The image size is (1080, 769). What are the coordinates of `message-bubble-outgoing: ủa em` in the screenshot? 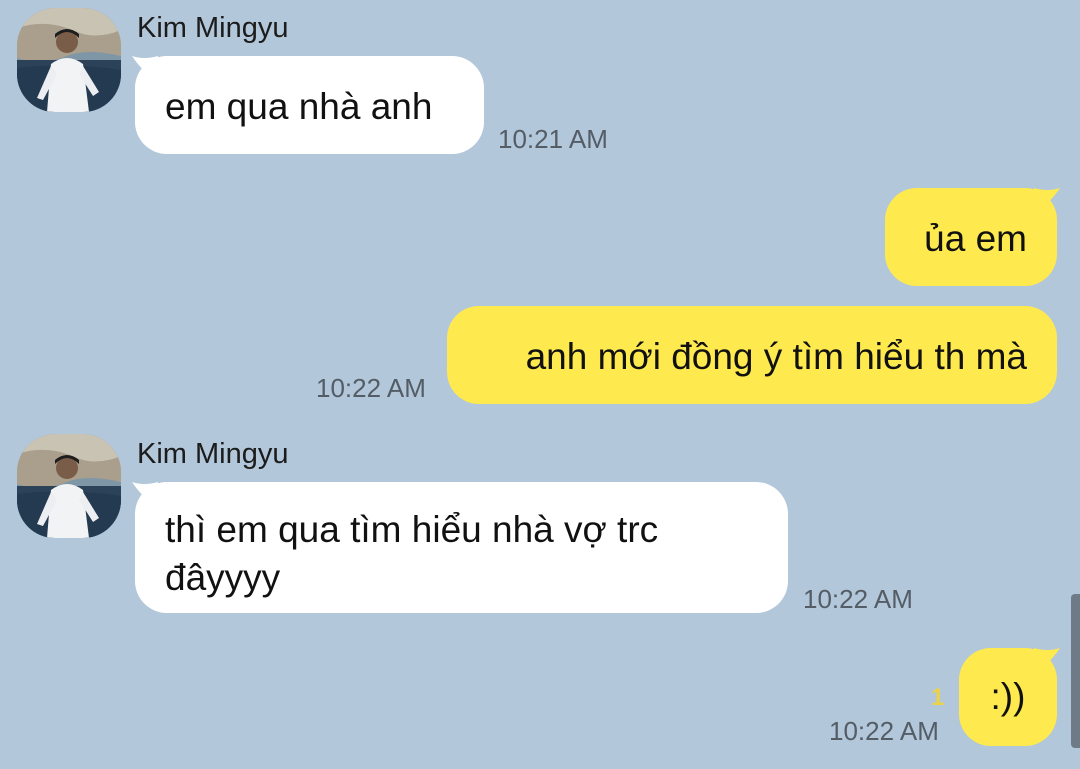 It's located at (971, 237).